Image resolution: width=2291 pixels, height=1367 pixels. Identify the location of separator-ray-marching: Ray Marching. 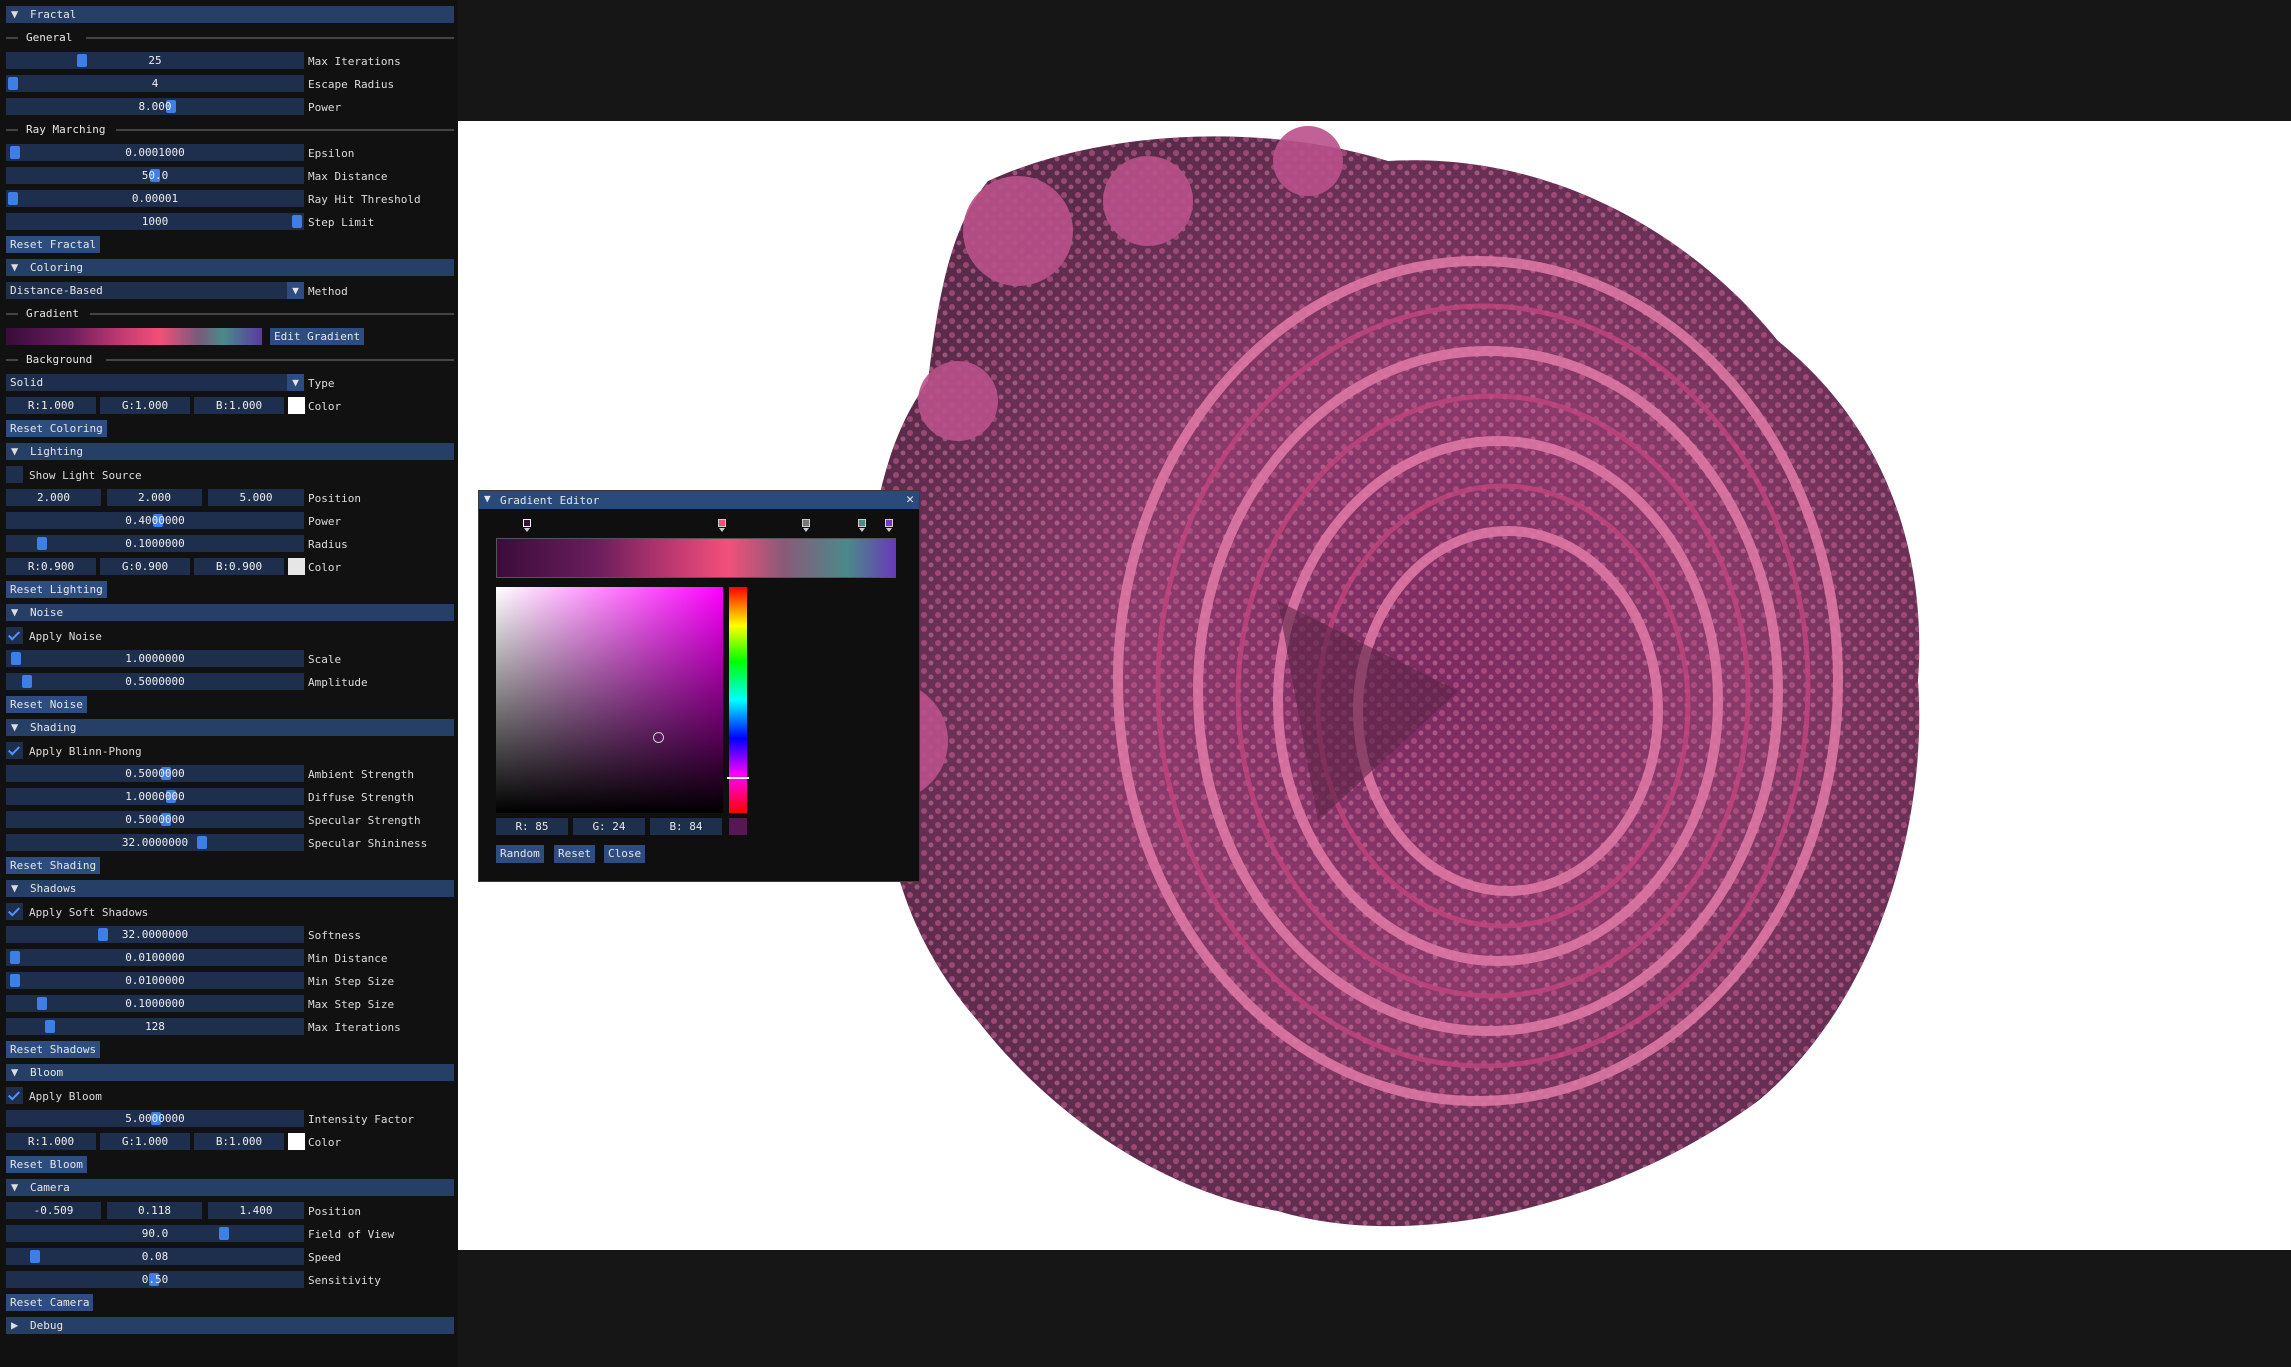
(230, 129).